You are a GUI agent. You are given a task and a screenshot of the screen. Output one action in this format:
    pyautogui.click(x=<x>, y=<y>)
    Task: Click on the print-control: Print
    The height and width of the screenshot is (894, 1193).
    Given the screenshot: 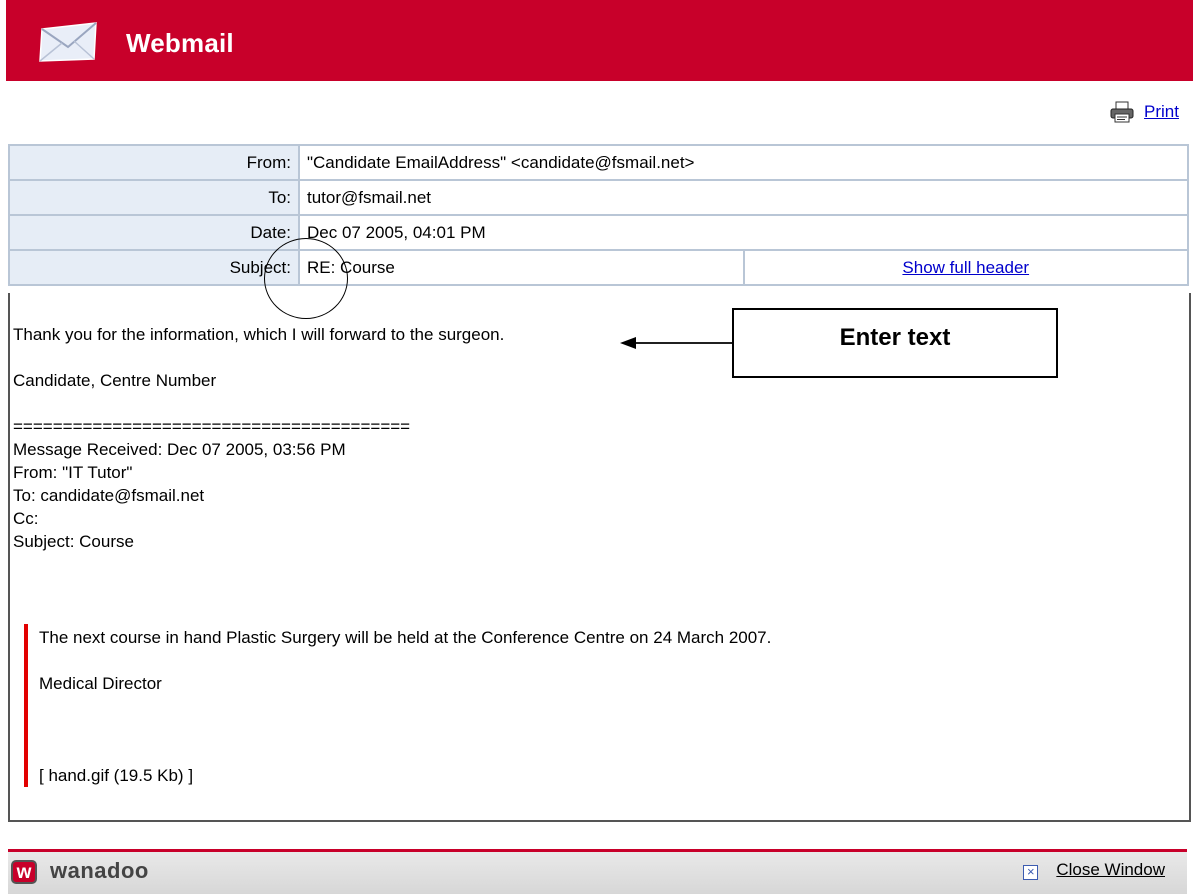 What is the action you would take?
    pyautogui.click(x=1144, y=113)
    